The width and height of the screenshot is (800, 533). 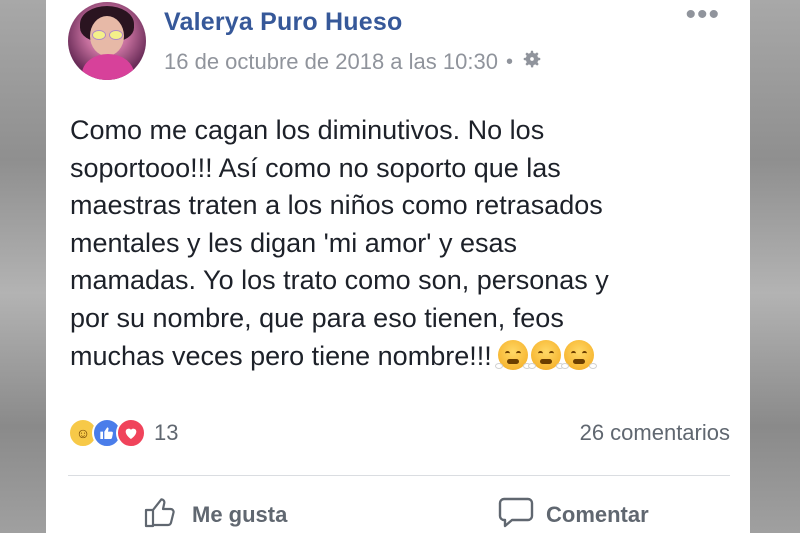 What do you see at coordinates (702, 15) in the screenshot?
I see `more-options-icon: •••` at bounding box center [702, 15].